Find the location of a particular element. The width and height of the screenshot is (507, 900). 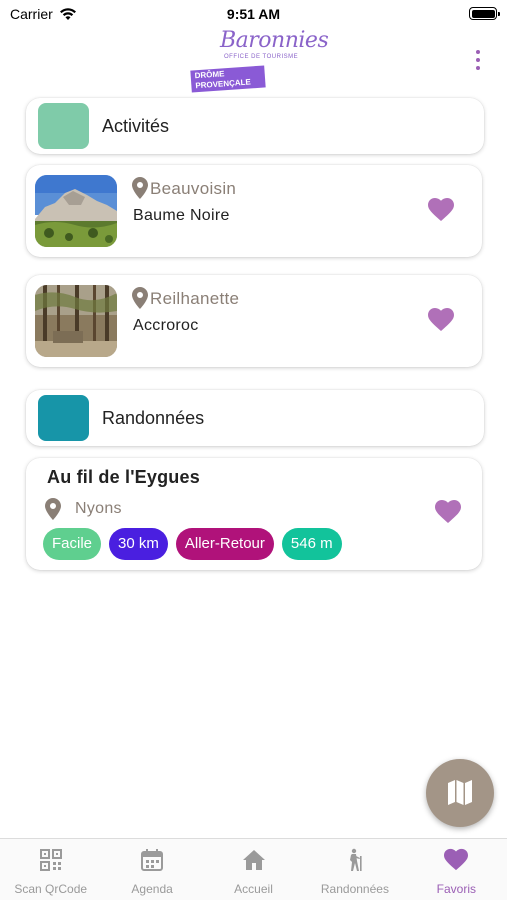

calendar-icon is located at coordinates (152, 860).